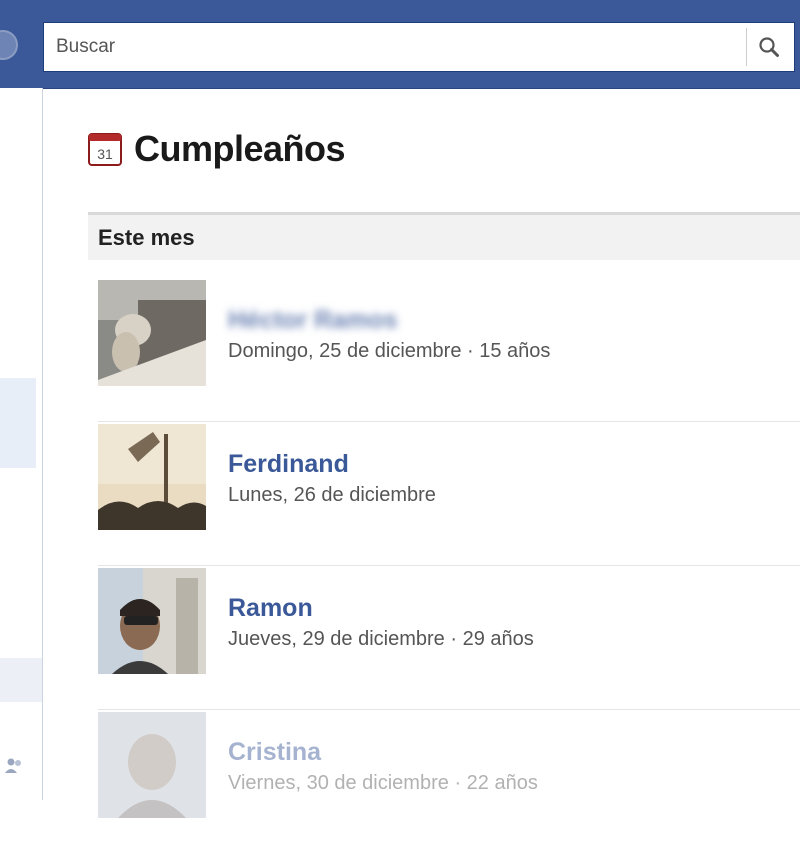 This screenshot has height=854, width=800. I want to click on age-text: 29 años, so click(498, 639).